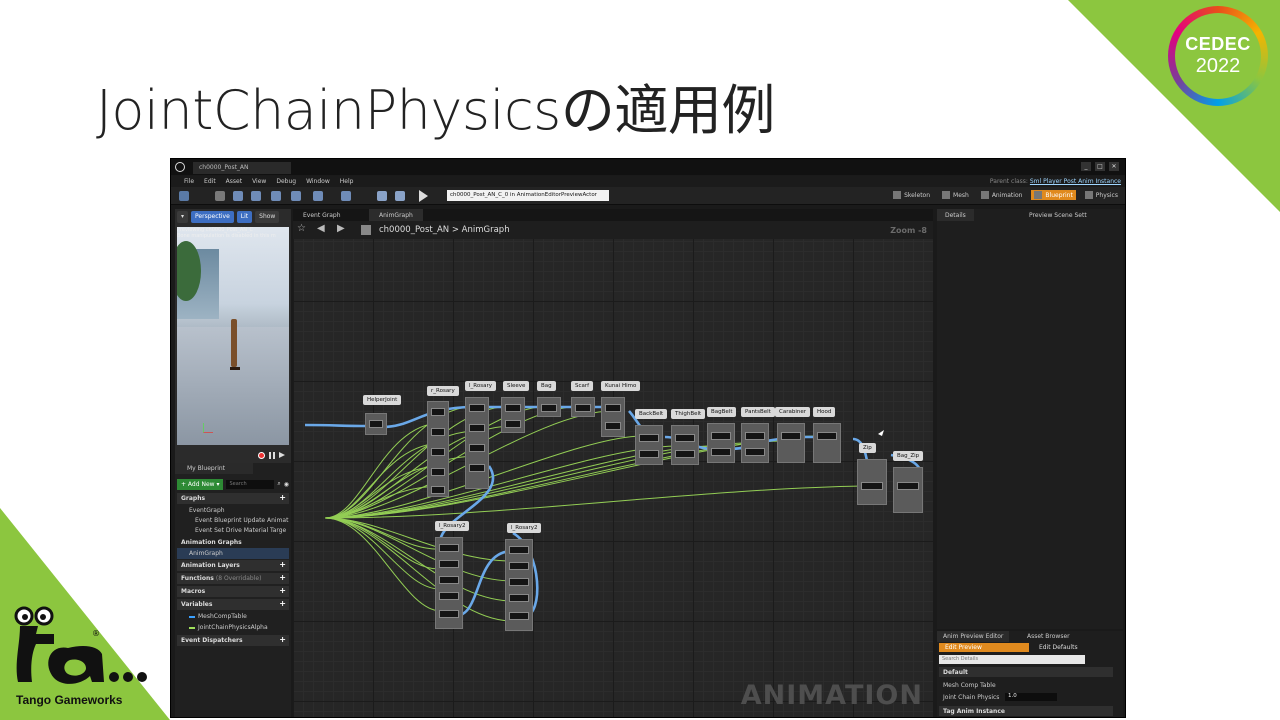  Describe the element at coordinates (1106, 195) in the screenshot. I see `mode-physics-label: Physics` at that location.